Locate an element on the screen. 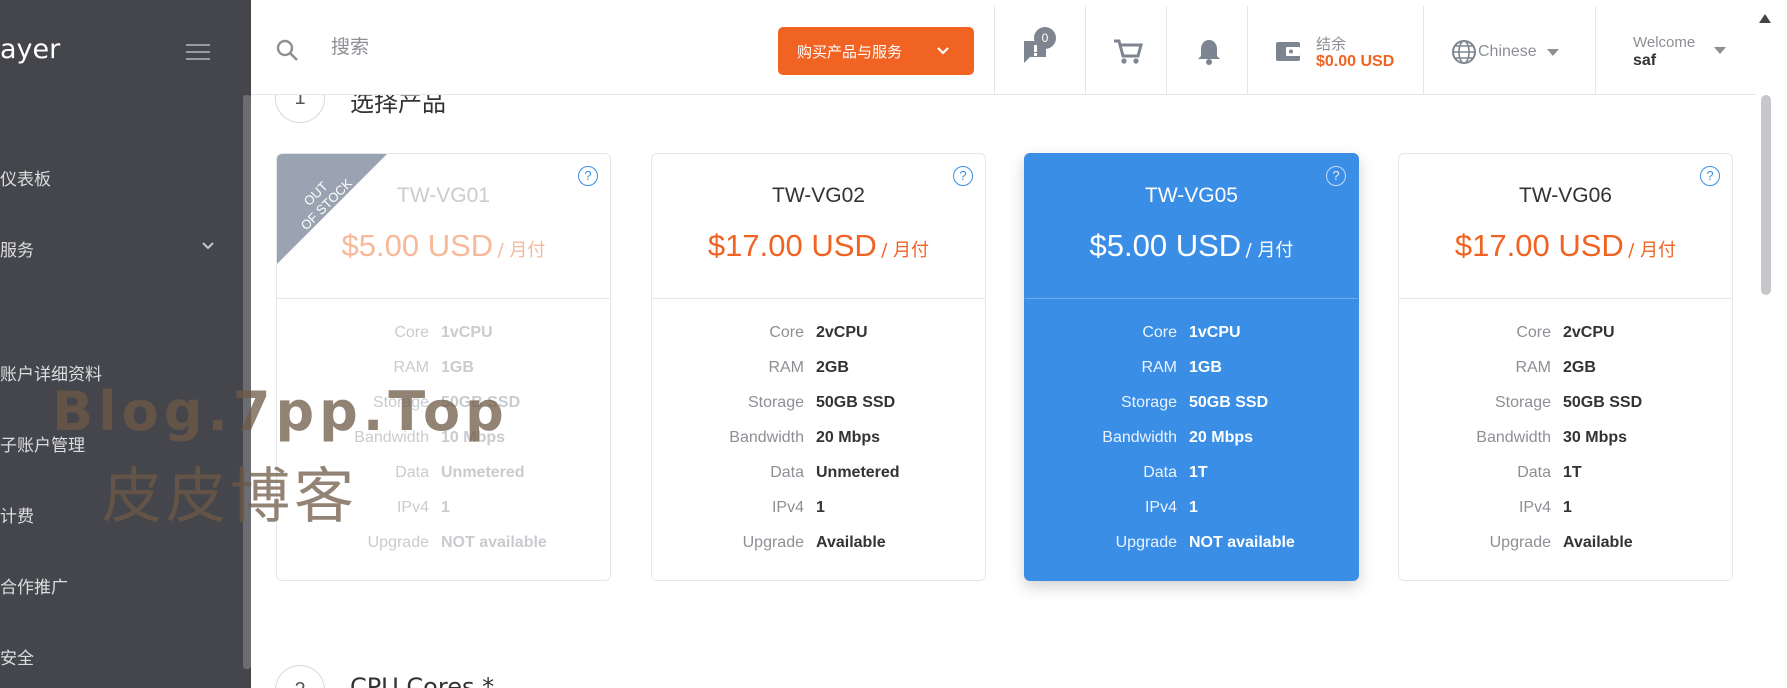 This screenshot has height=688, width=1787. wallet-amount: $0.00 USD is located at coordinates (1355, 62).